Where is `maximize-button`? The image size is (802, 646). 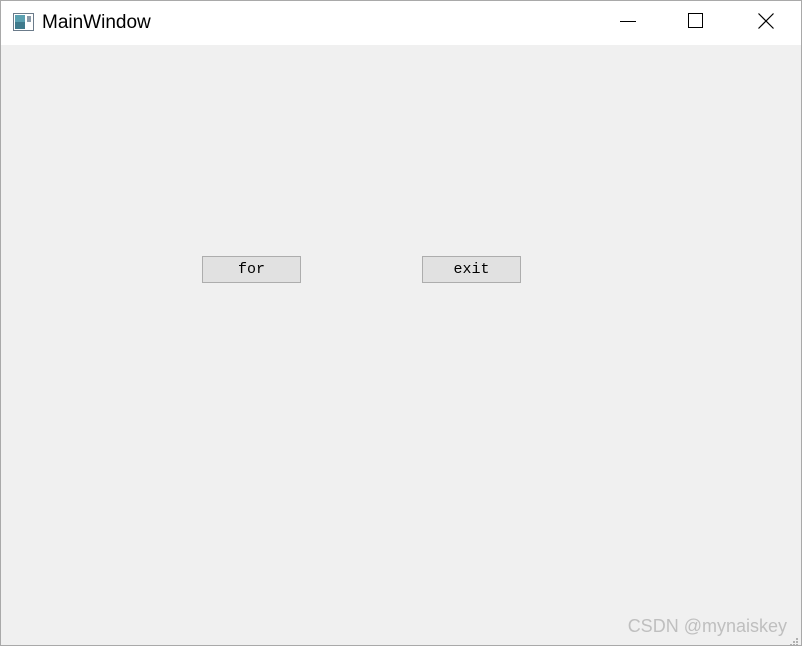
maximize-button is located at coordinates (696, 23).